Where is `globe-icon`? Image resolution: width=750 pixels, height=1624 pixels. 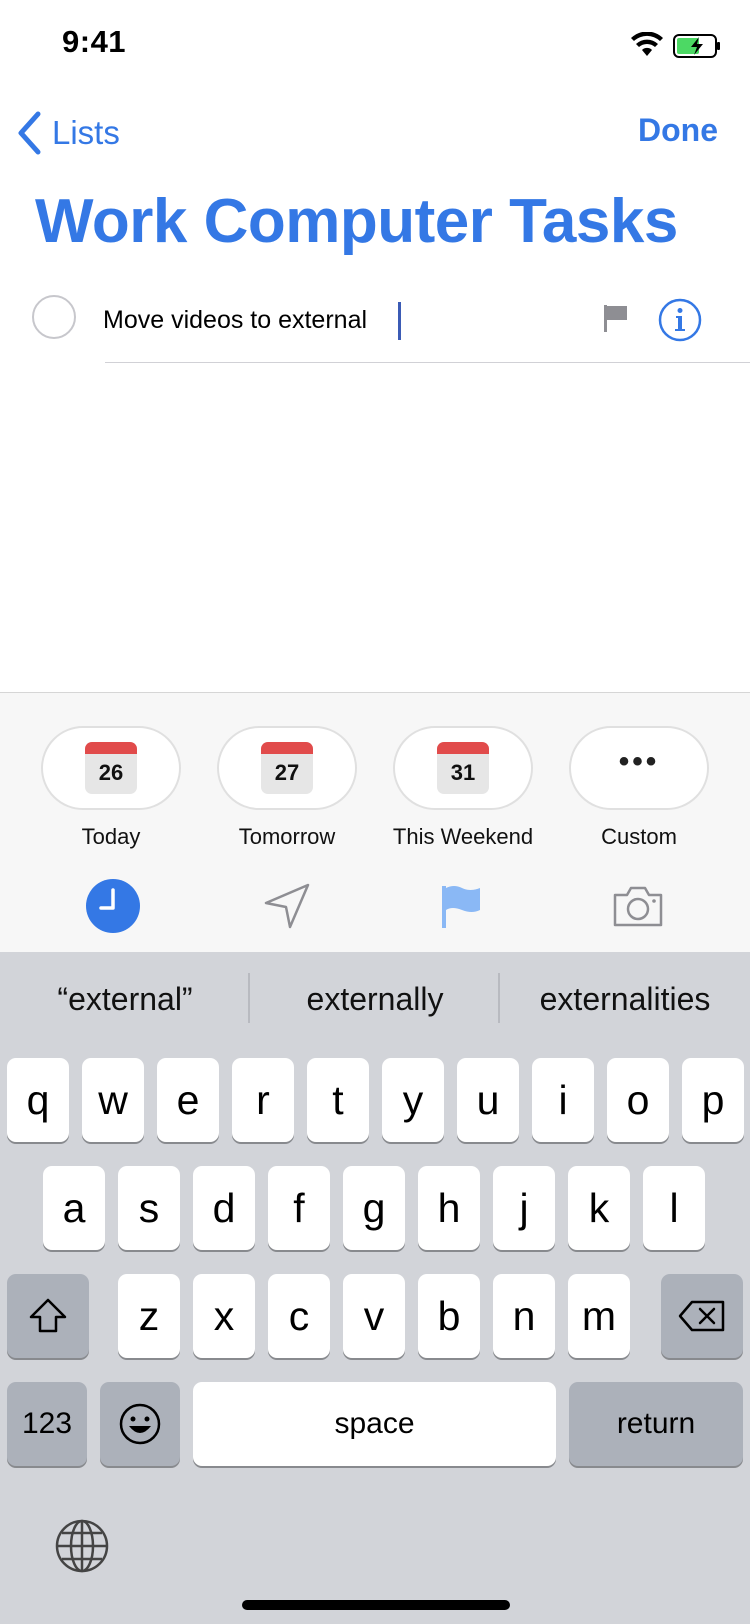 globe-icon is located at coordinates (82, 1546).